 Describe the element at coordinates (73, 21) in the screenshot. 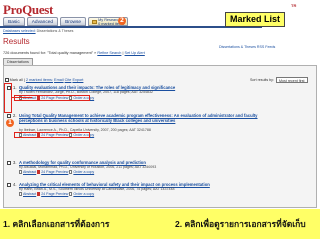

I see `tab-browse: Browse` at that location.